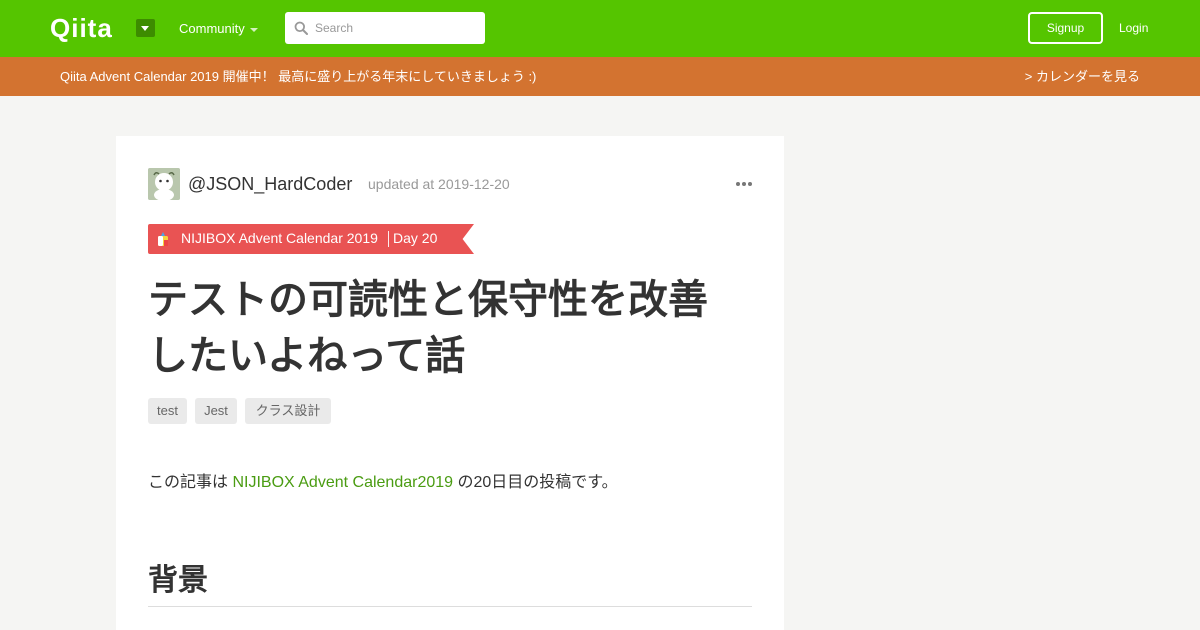 Image resolution: width=1200 pixels, height=630 pixels. What do you see at coordinates (415, 238) in the screenshot?
I see `calendar-day: Day 20` at bounding box center [415, 238].